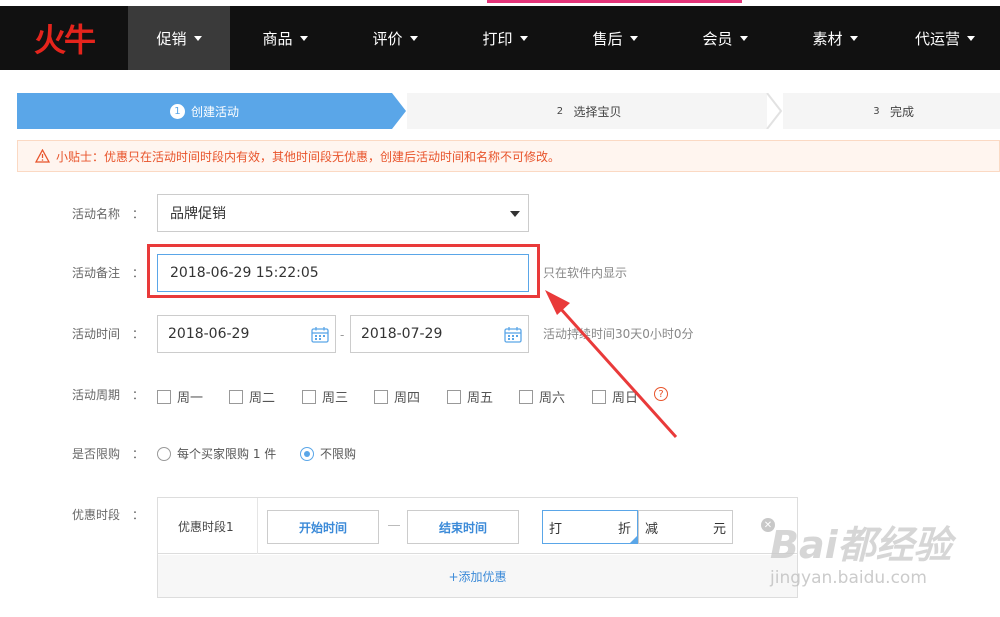  Describe the element at coordinates (323, 527) in the screenshot. I see `start-time-button: 开始时间` at that location.